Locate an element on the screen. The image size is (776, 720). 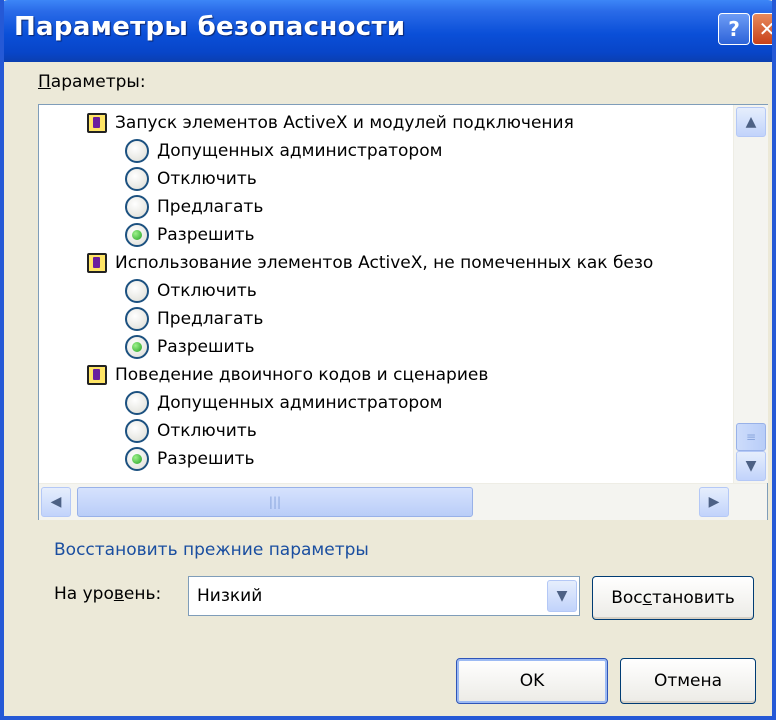
window-title: Параметры безопасности is located at coordinates (210, 27).